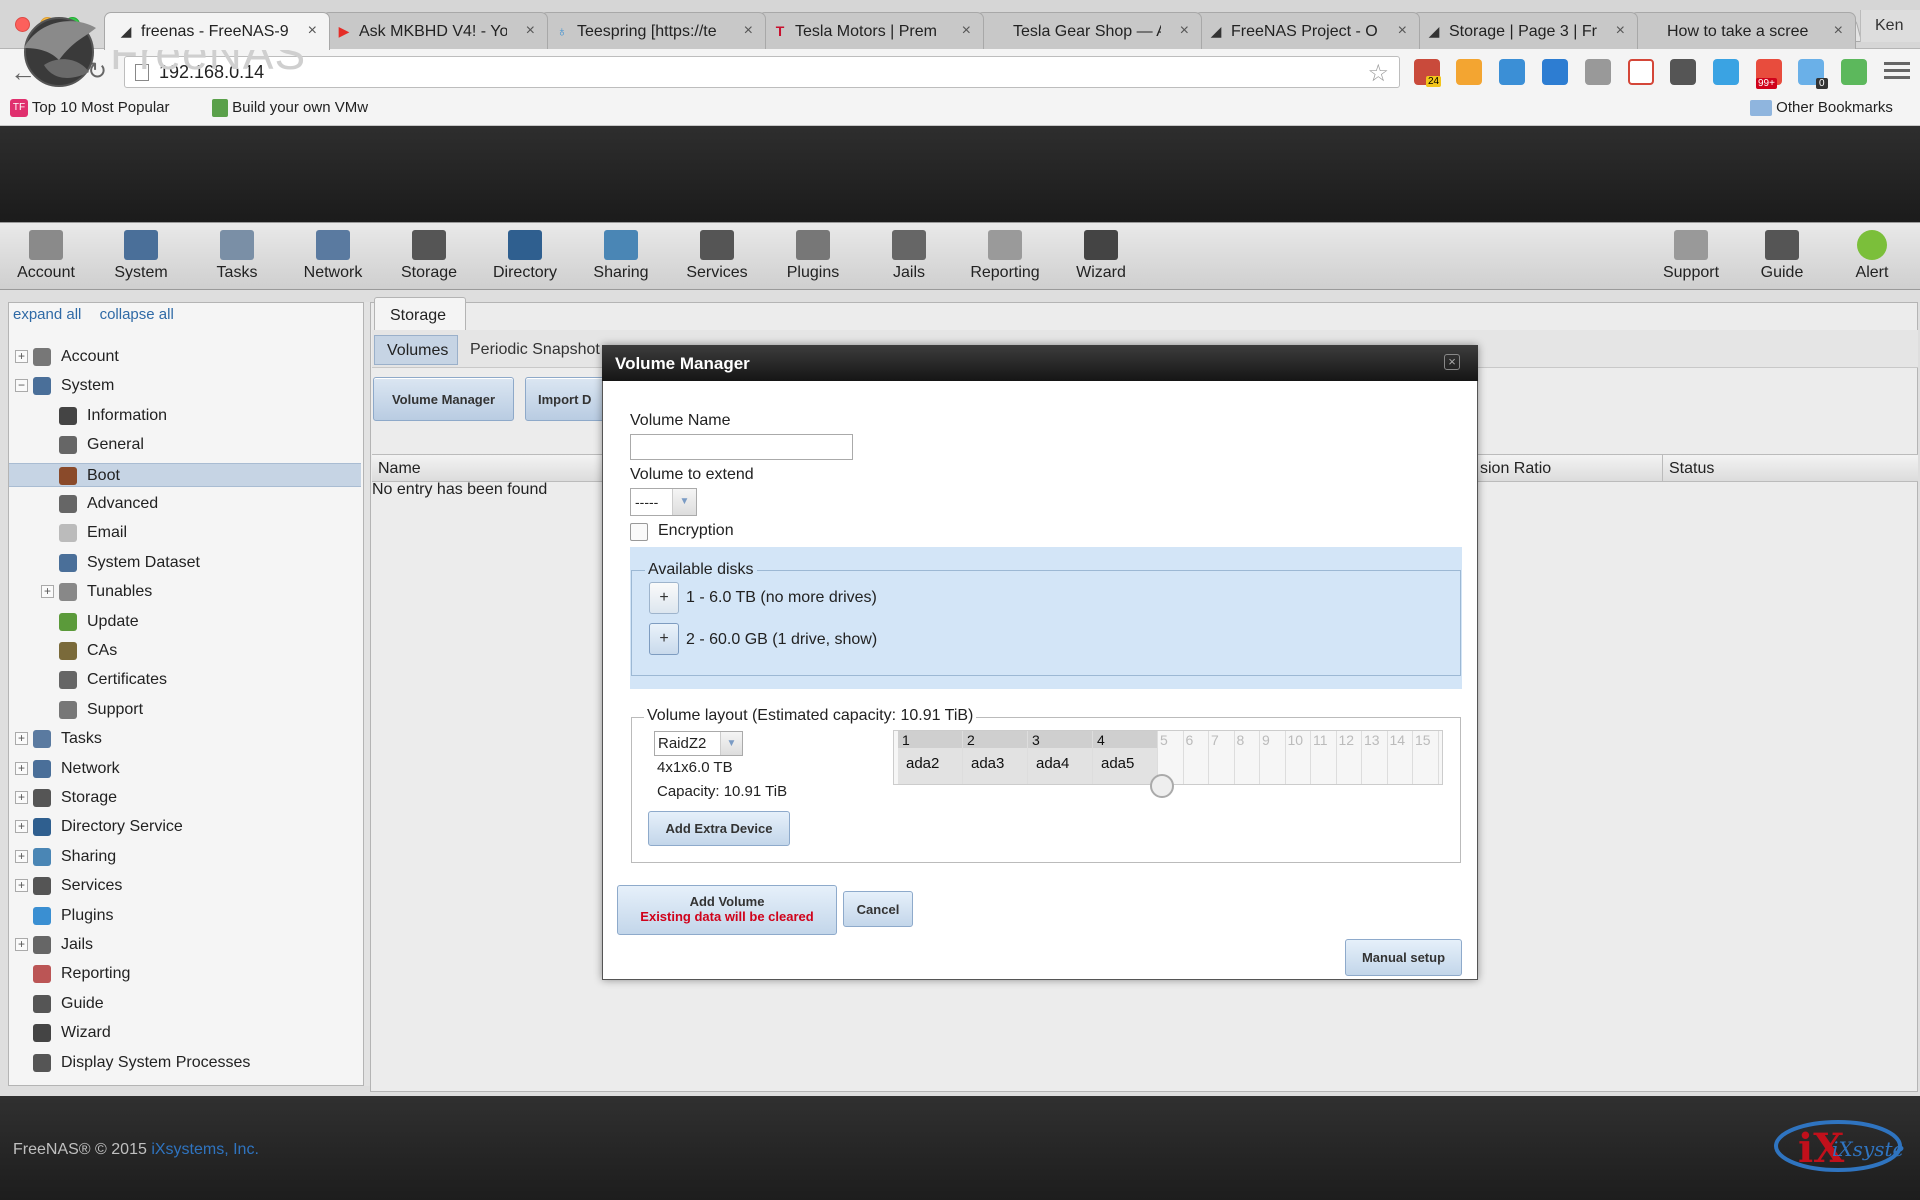 This screenshot has height=1200, width=1920. I want to click on grid-column: 15, so click(1426, 757).